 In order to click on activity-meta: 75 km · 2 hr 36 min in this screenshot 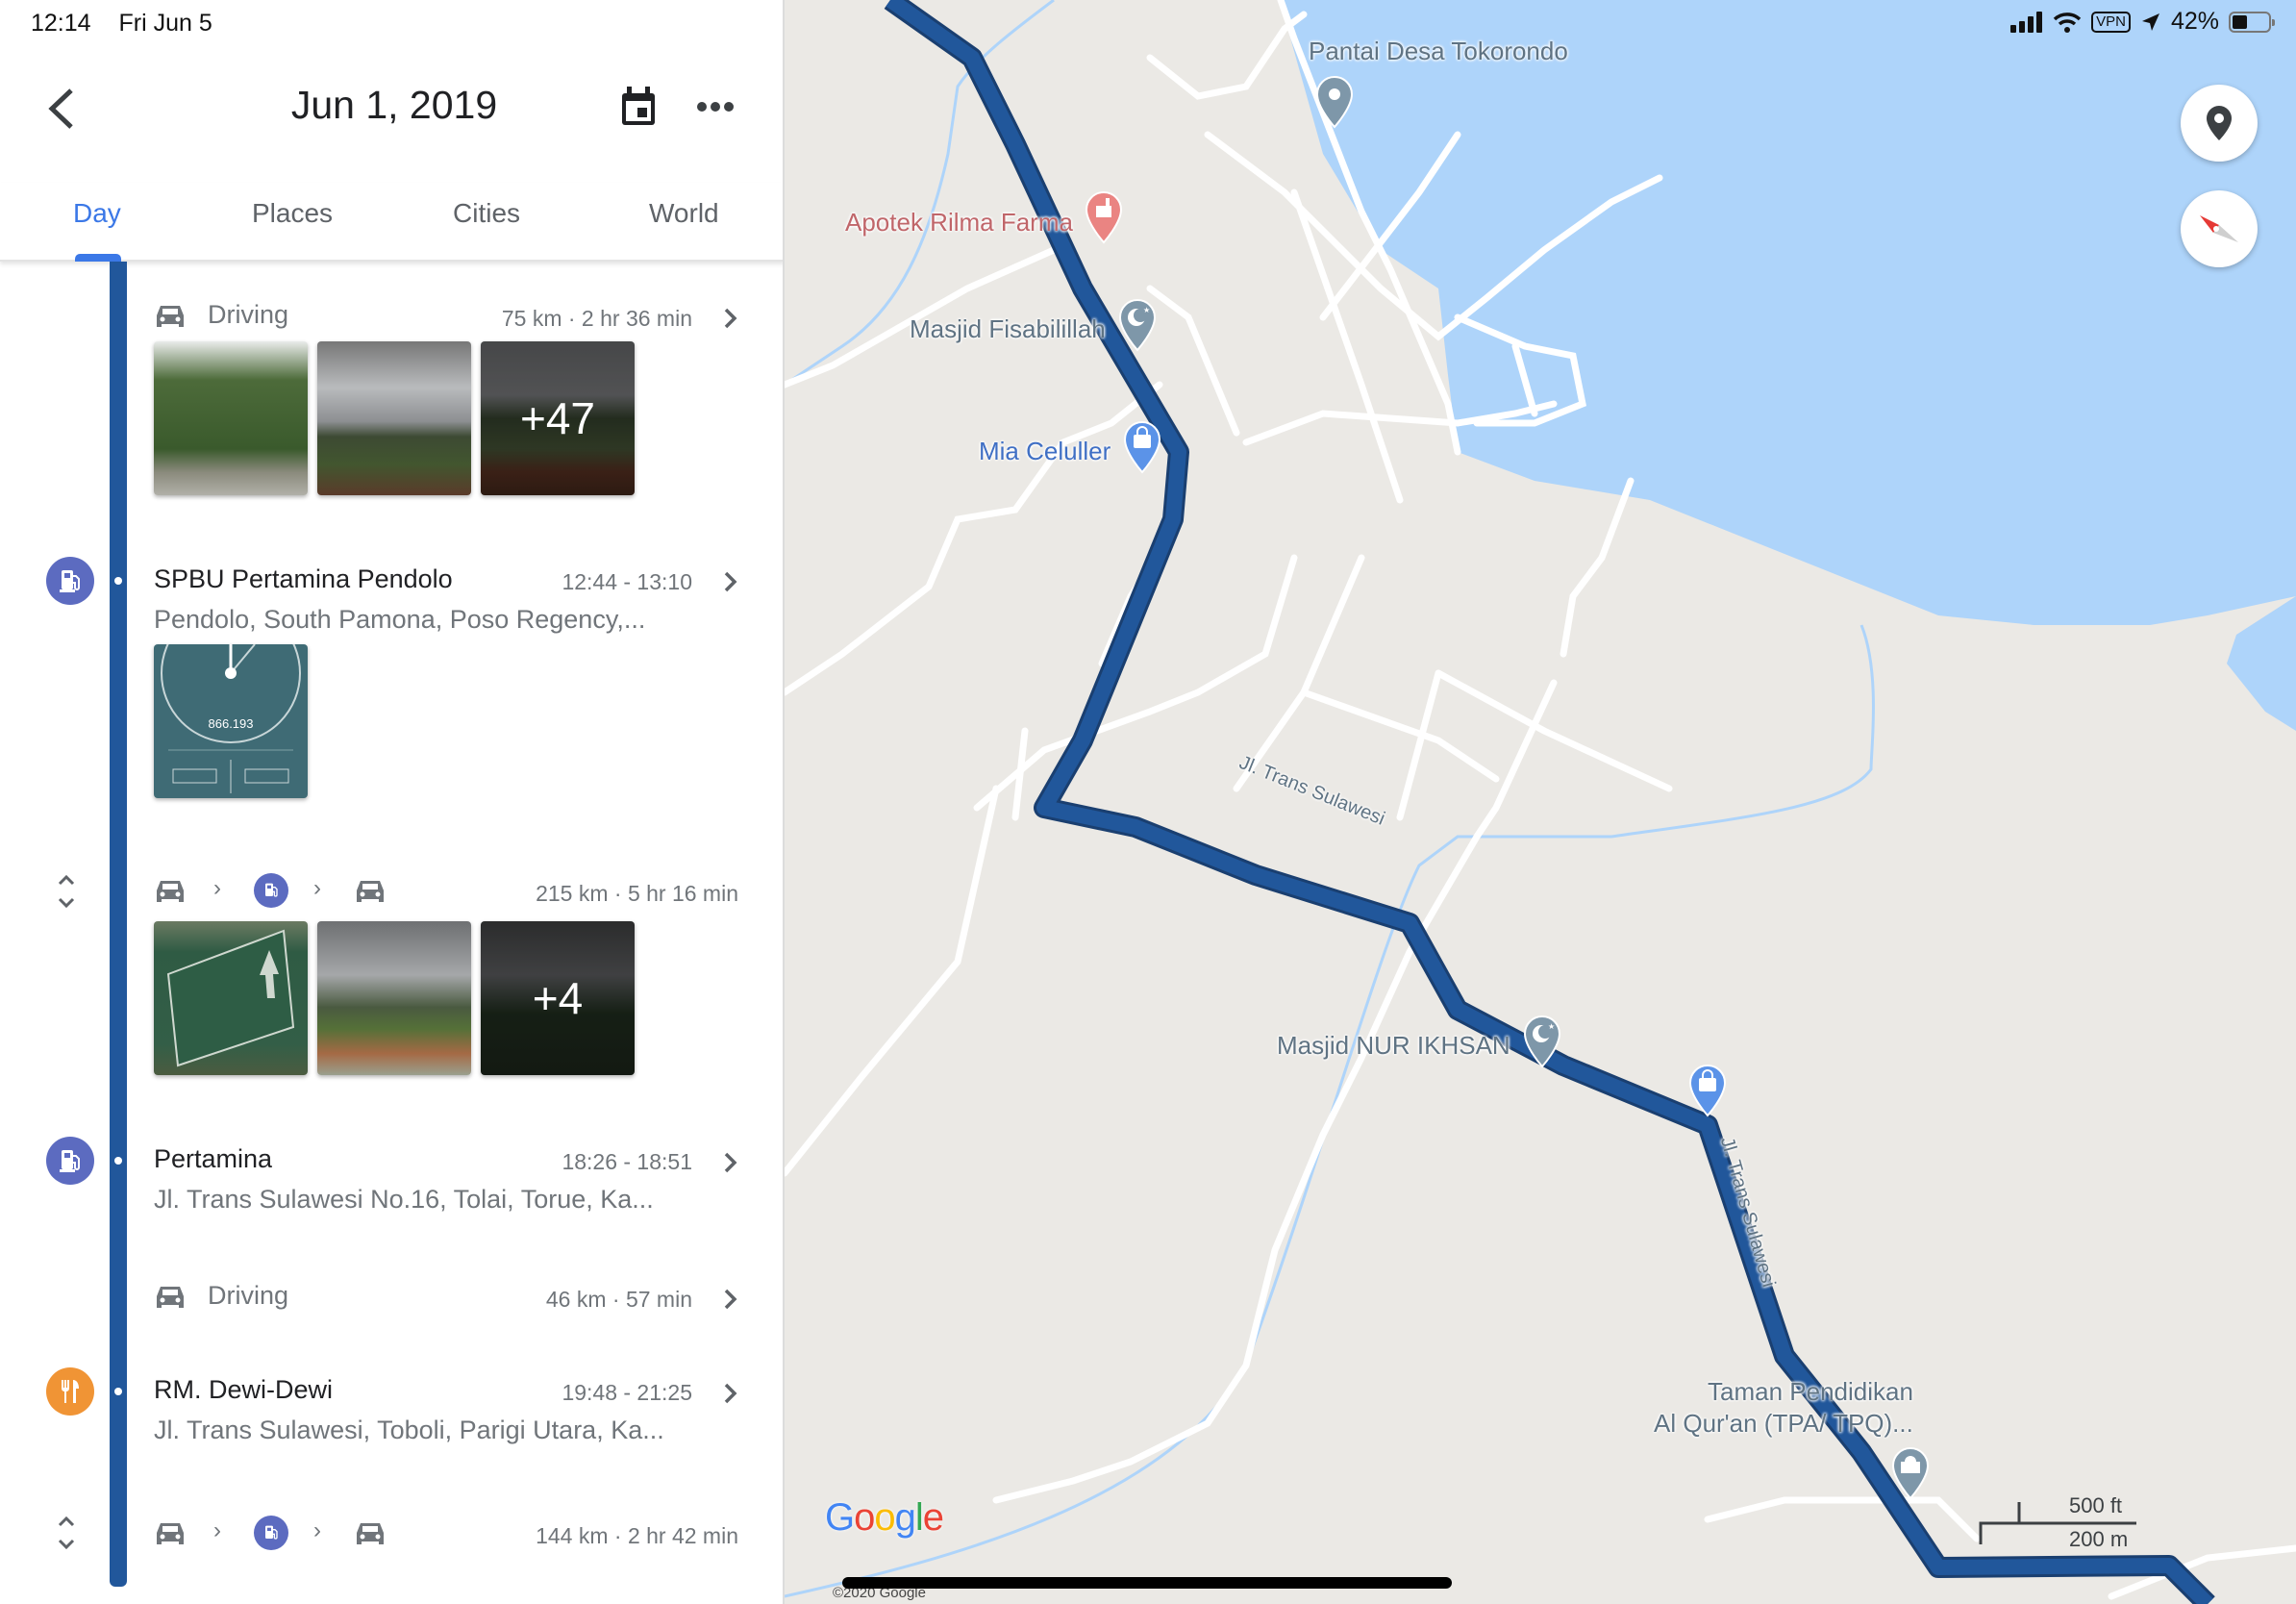, I will do `click(596, 318)`.